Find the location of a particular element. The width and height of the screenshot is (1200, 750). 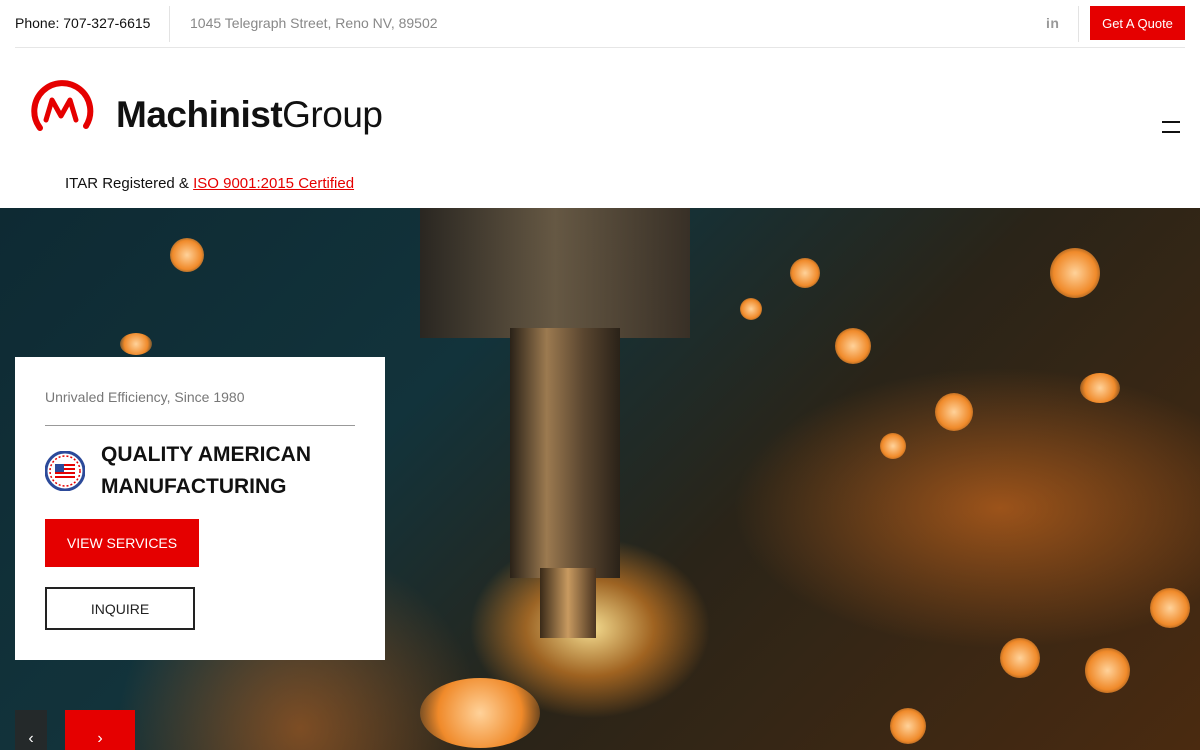

cert-prefix: ITAR Registered & is located at coordinates (129, 183).